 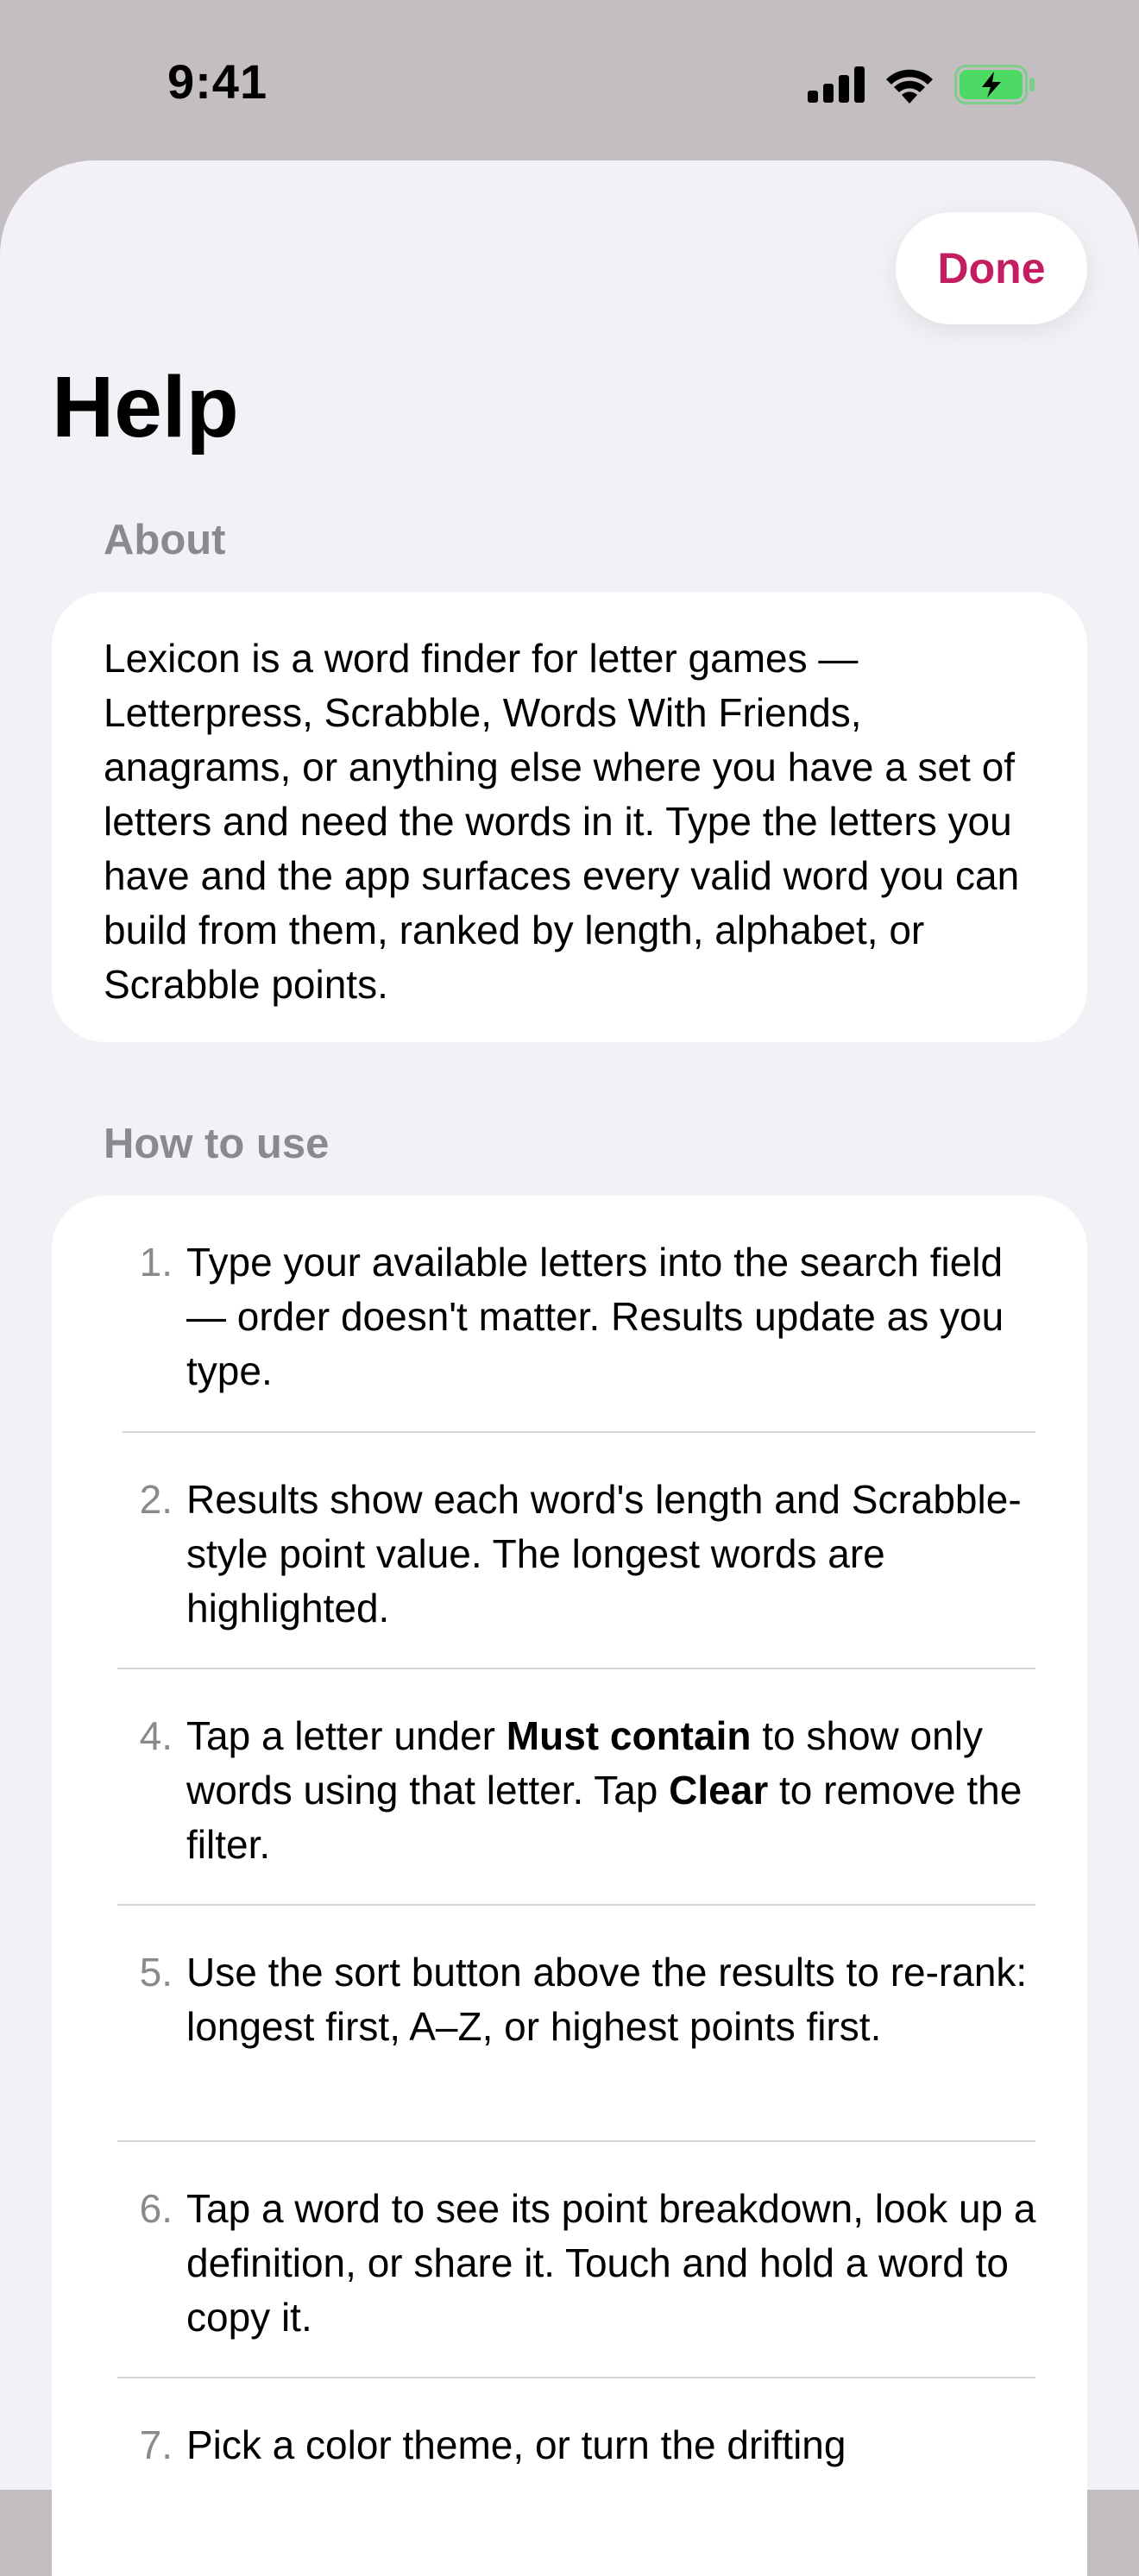 What do you see at coordinates (145, 407) in the screenshot?
I see `page-title: Help` at bounding box center [145, 407].